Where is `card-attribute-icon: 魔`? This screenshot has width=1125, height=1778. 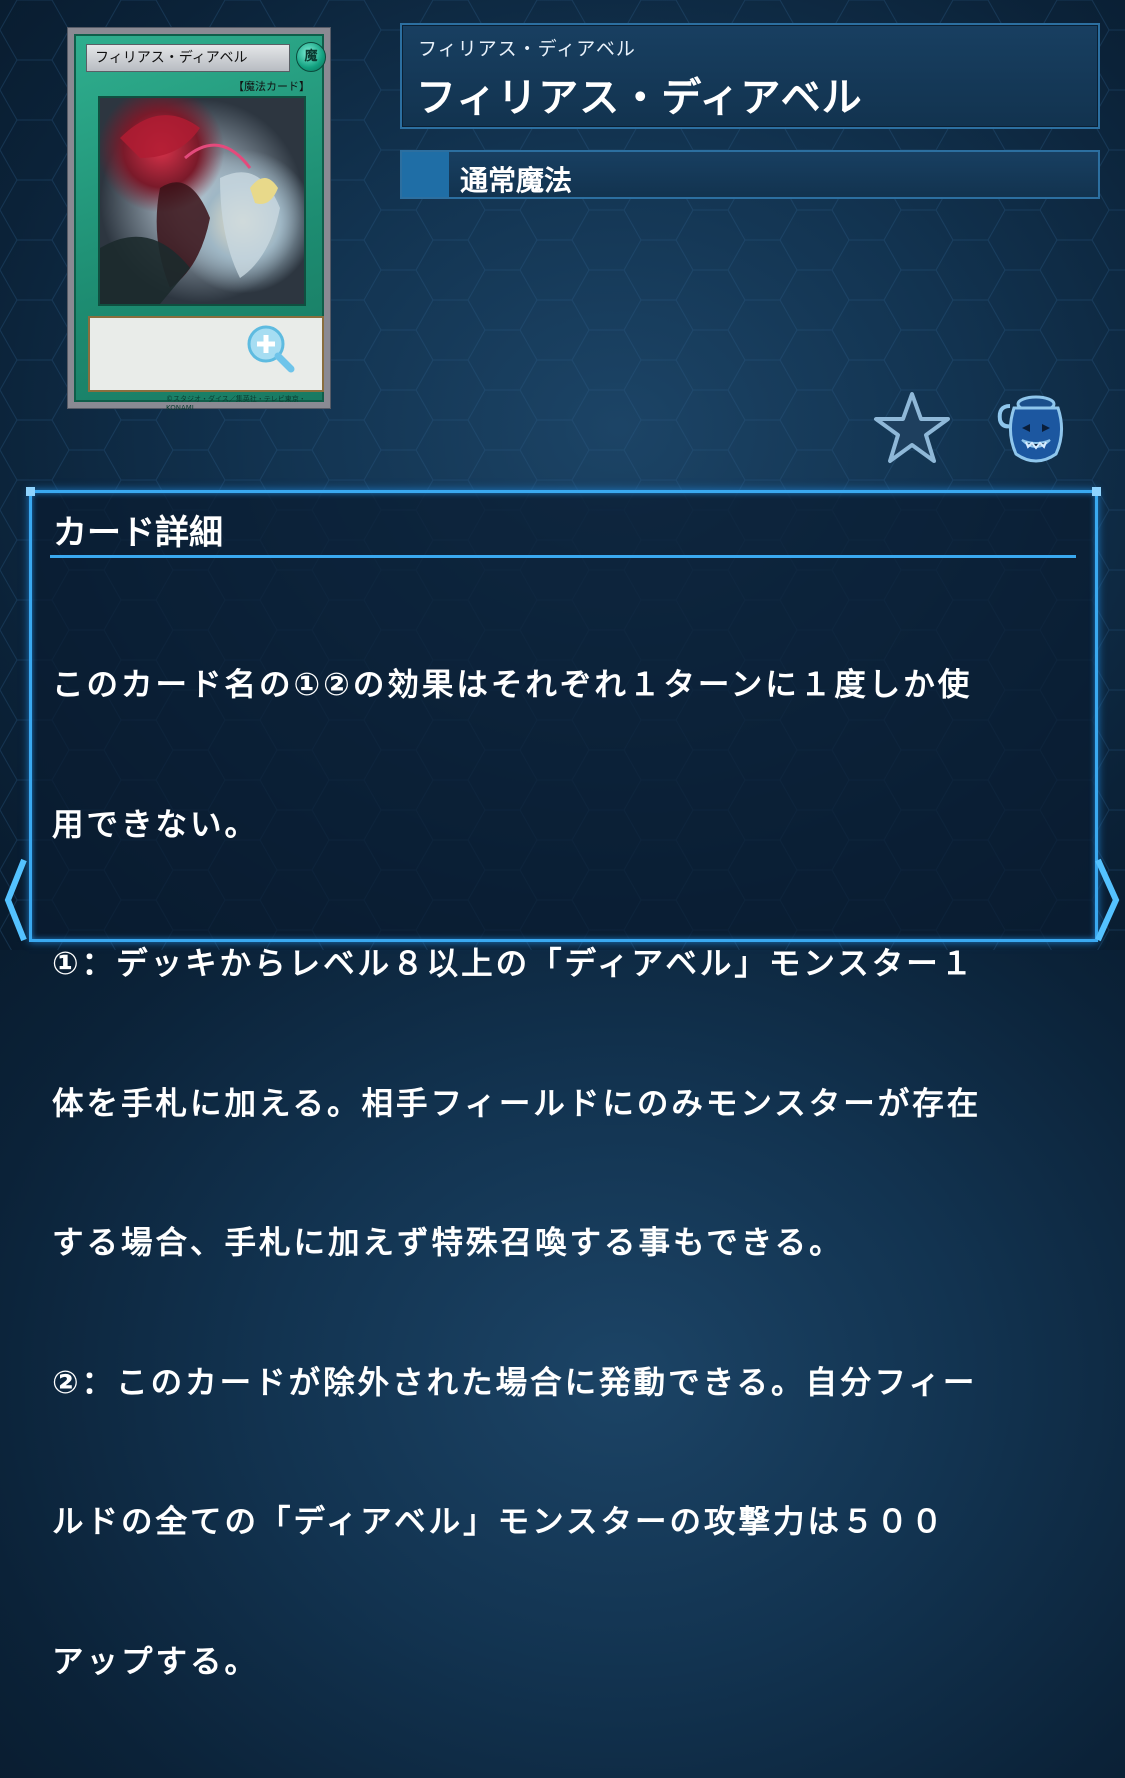 card-attribute-icon: 魔 is located at coordinates (311, 57).